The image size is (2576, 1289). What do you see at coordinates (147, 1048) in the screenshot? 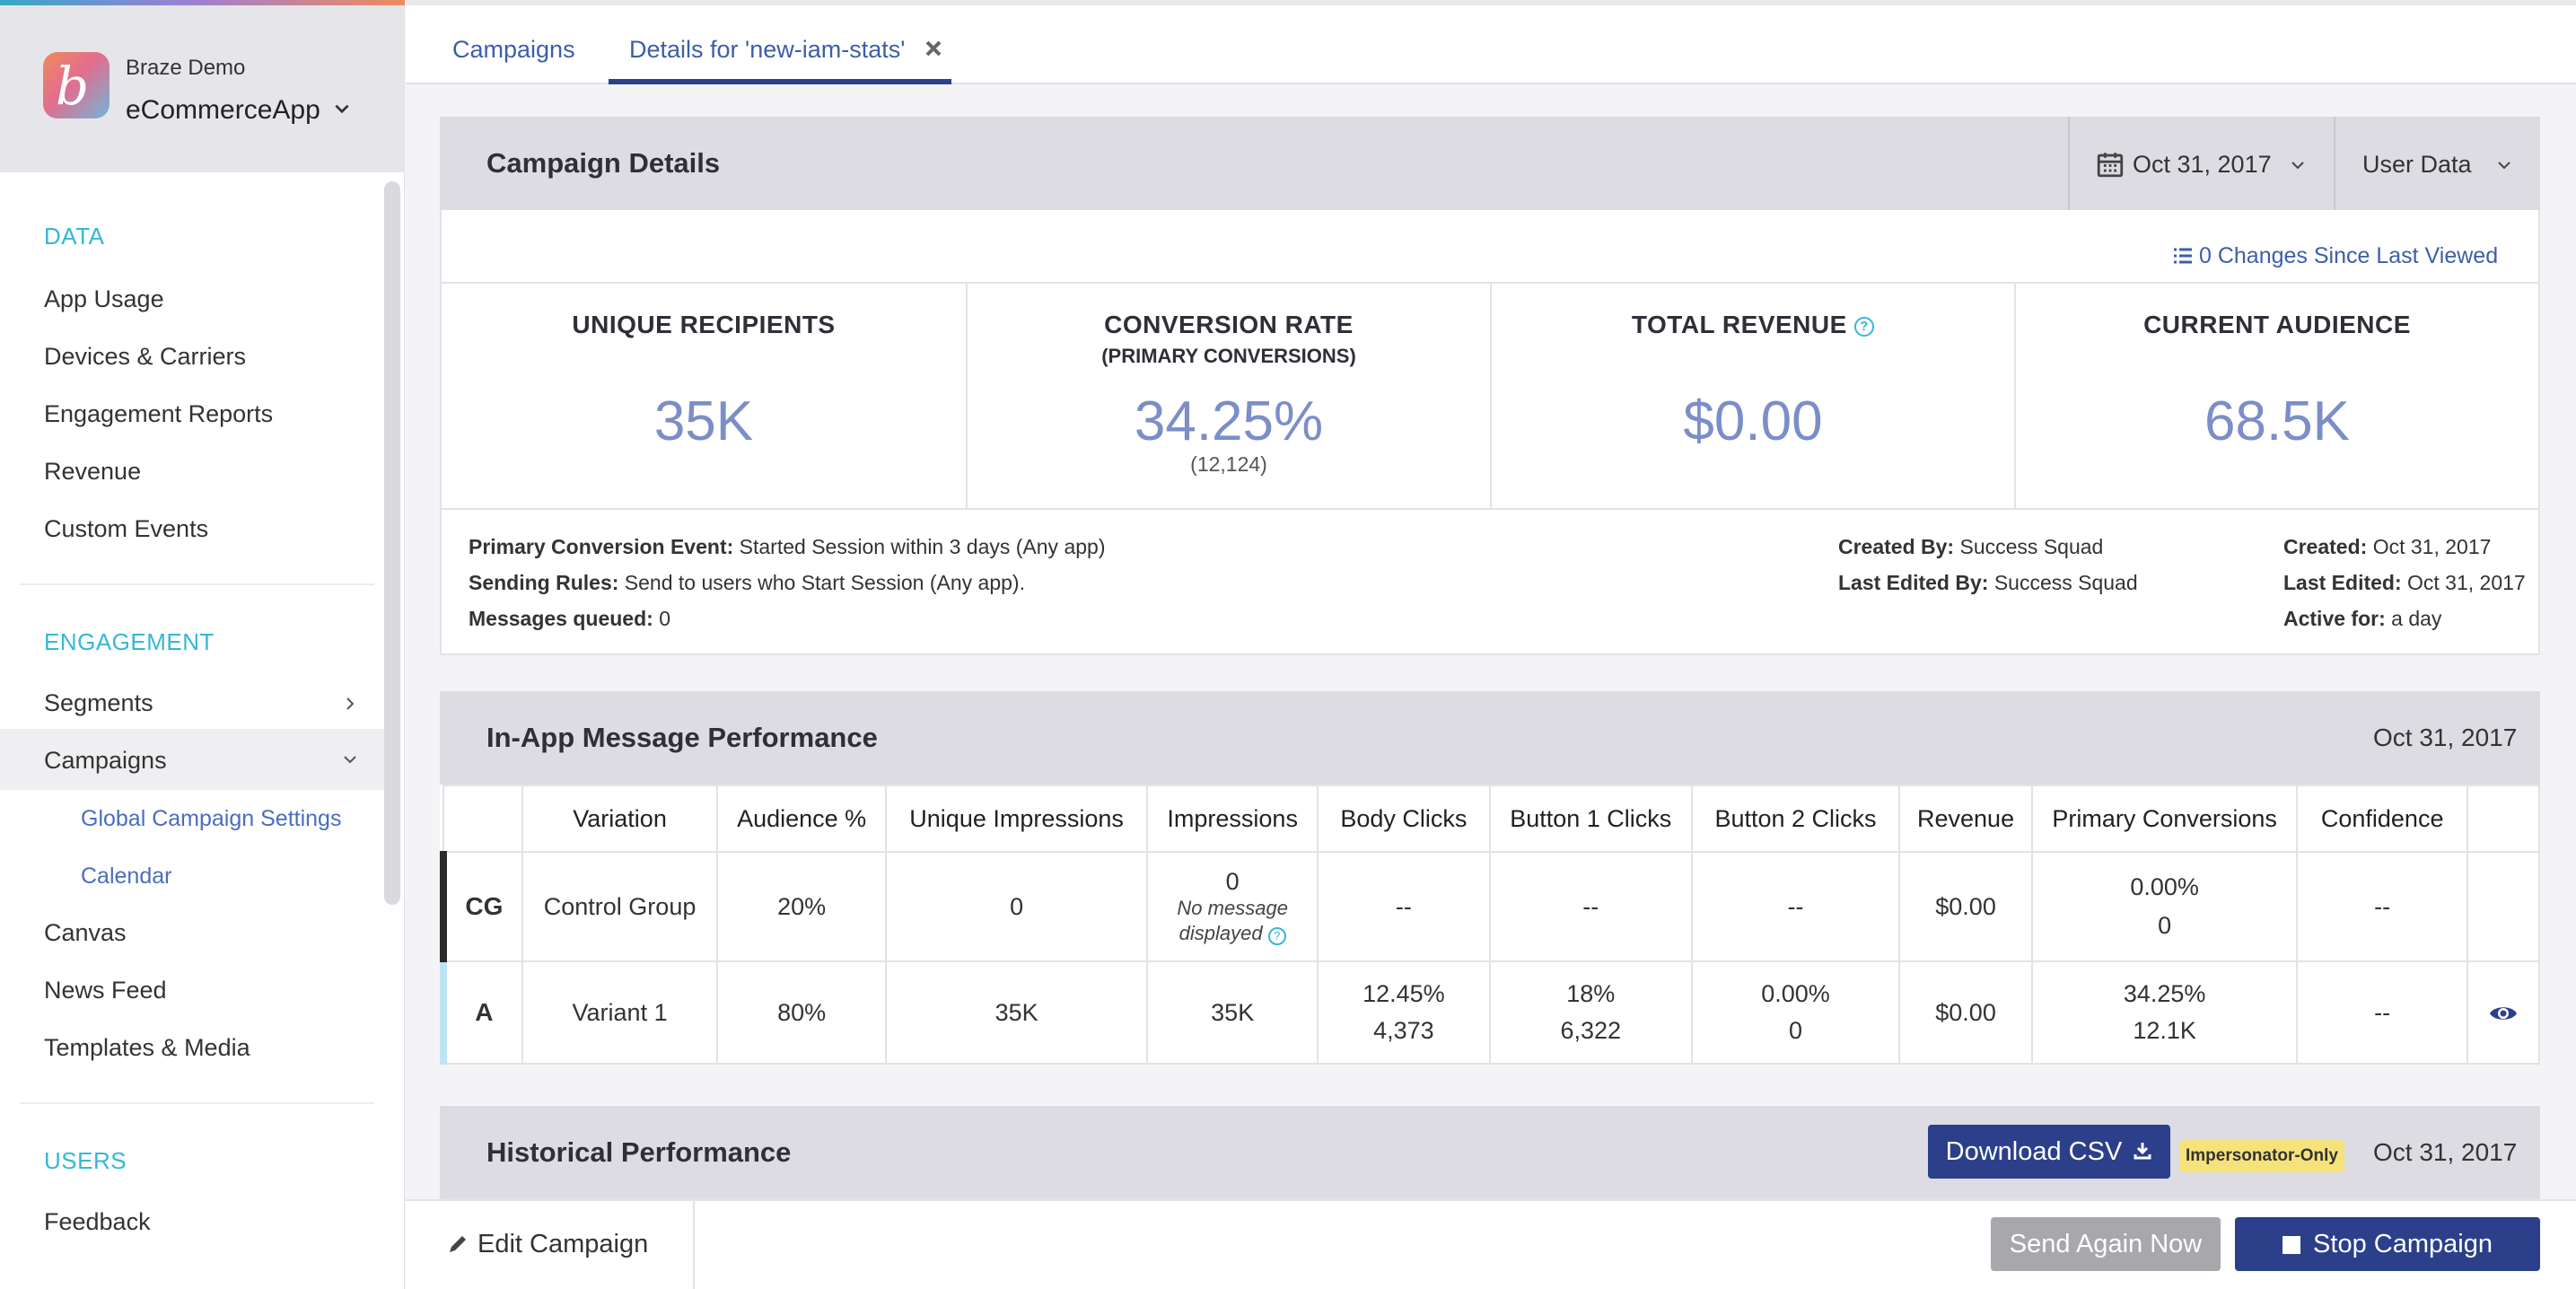
I see `sidebar-item-templates-media: Templates & Media` at bounding box center [147, 1048].